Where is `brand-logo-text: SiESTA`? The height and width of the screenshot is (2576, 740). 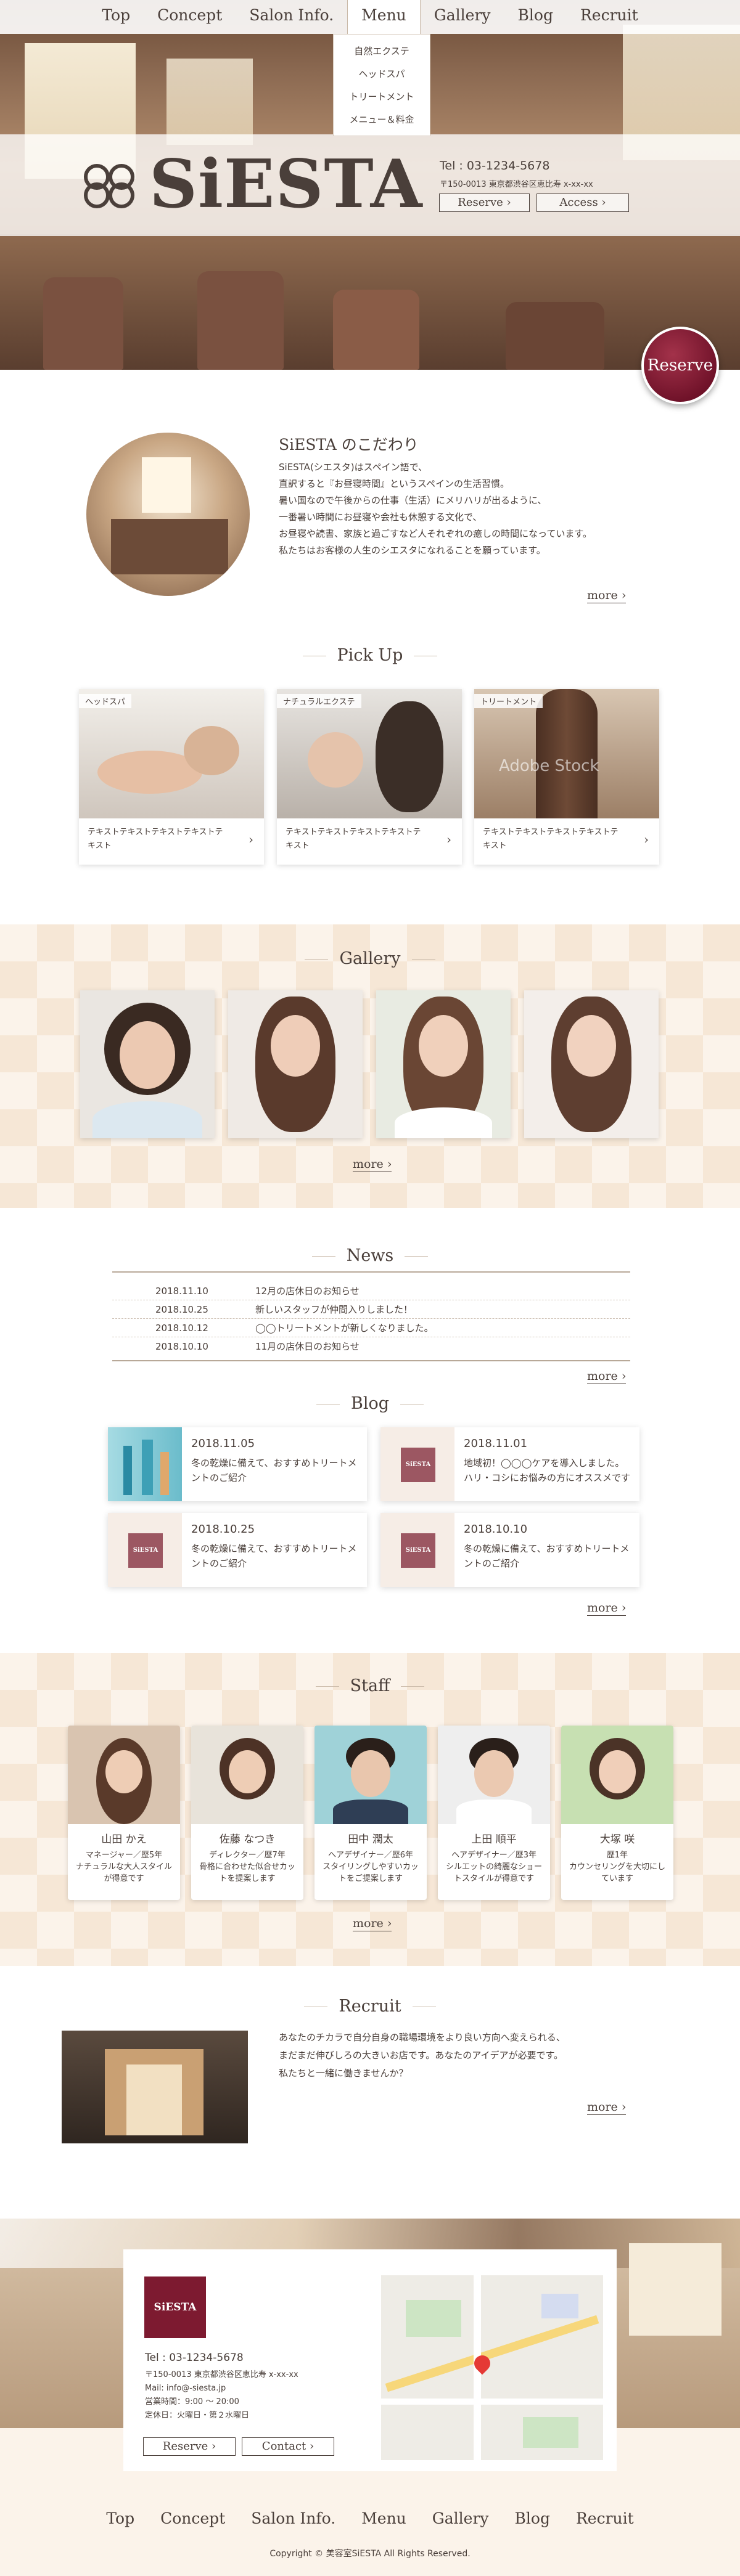 brand-logo-text: SiESTA is located at coordinates (286, 184).